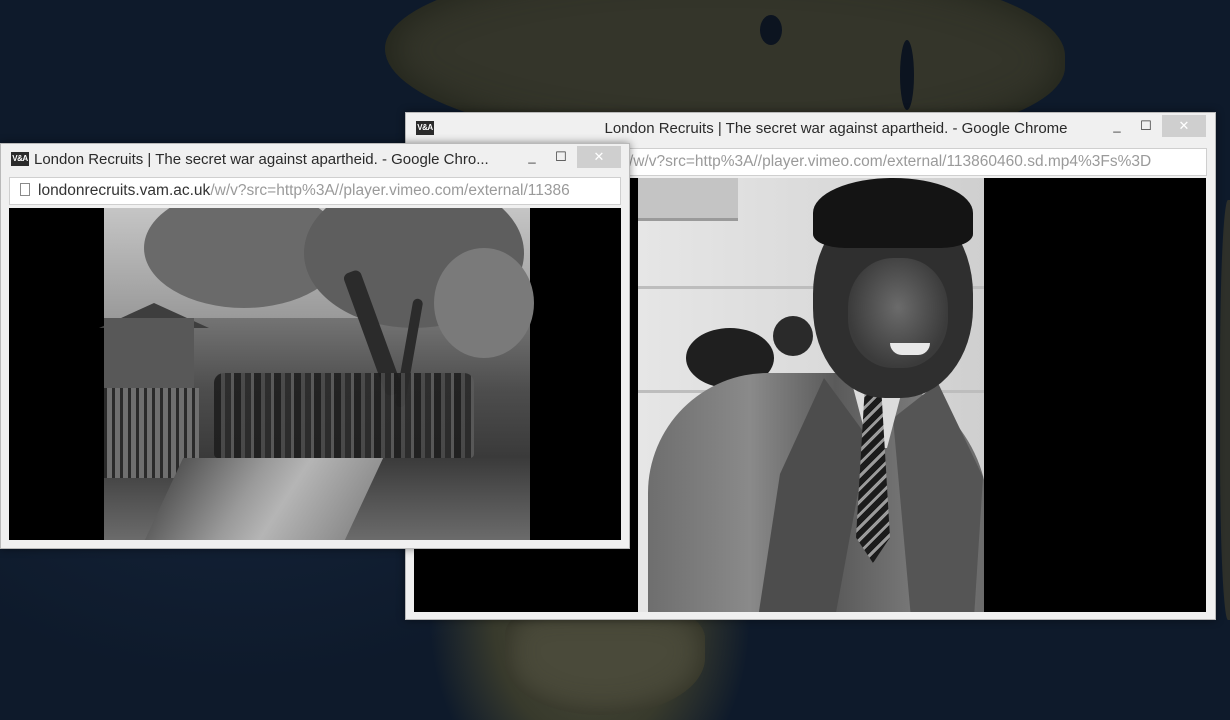 Image resolution: width=1230 pixels, height=720 pixels. Describe the element at coordinates (344, 415) in the screenshot. I see `crowd` at that location.